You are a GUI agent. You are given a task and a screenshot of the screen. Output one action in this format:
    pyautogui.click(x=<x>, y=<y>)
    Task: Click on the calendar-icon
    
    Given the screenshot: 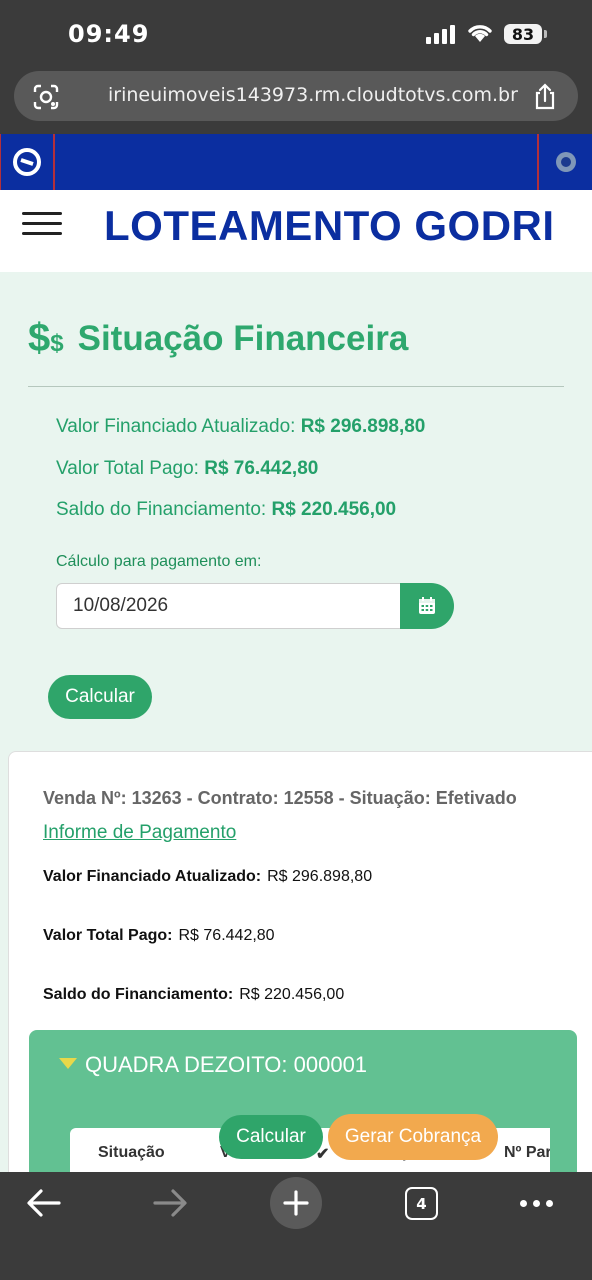 What is the action you would take?
    pyautogui.click(x=427, y=605)
    